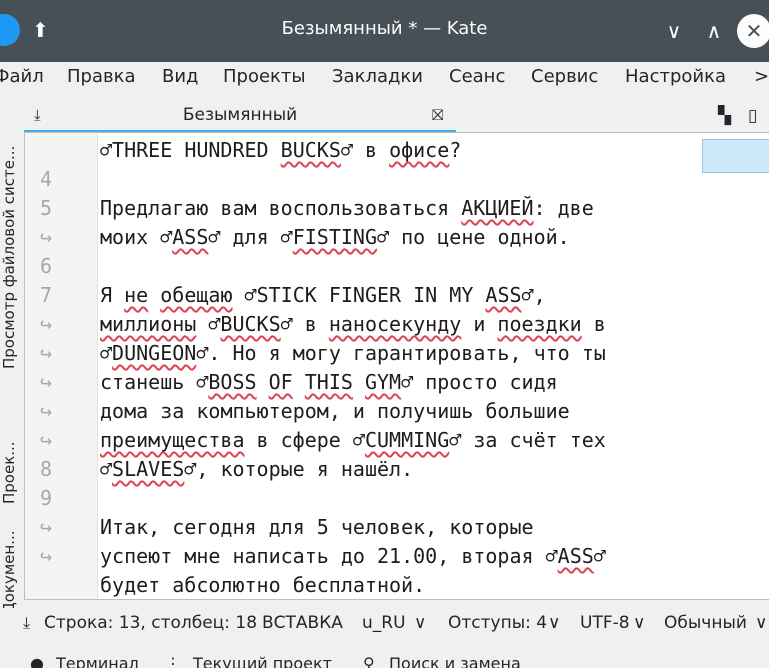 The height and width of the screenshot is (668, 769). I want to click on window-title: Безымянный * — Kate, so click(384, 28).